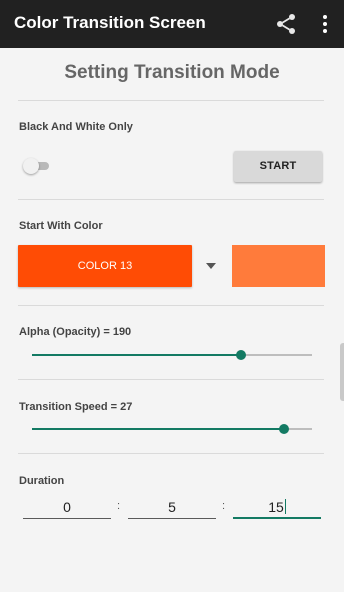 This screenshot has width=344, height=592. I want to click on alpha-label: Alpha (Opacity) = 190, so click(75, 332).